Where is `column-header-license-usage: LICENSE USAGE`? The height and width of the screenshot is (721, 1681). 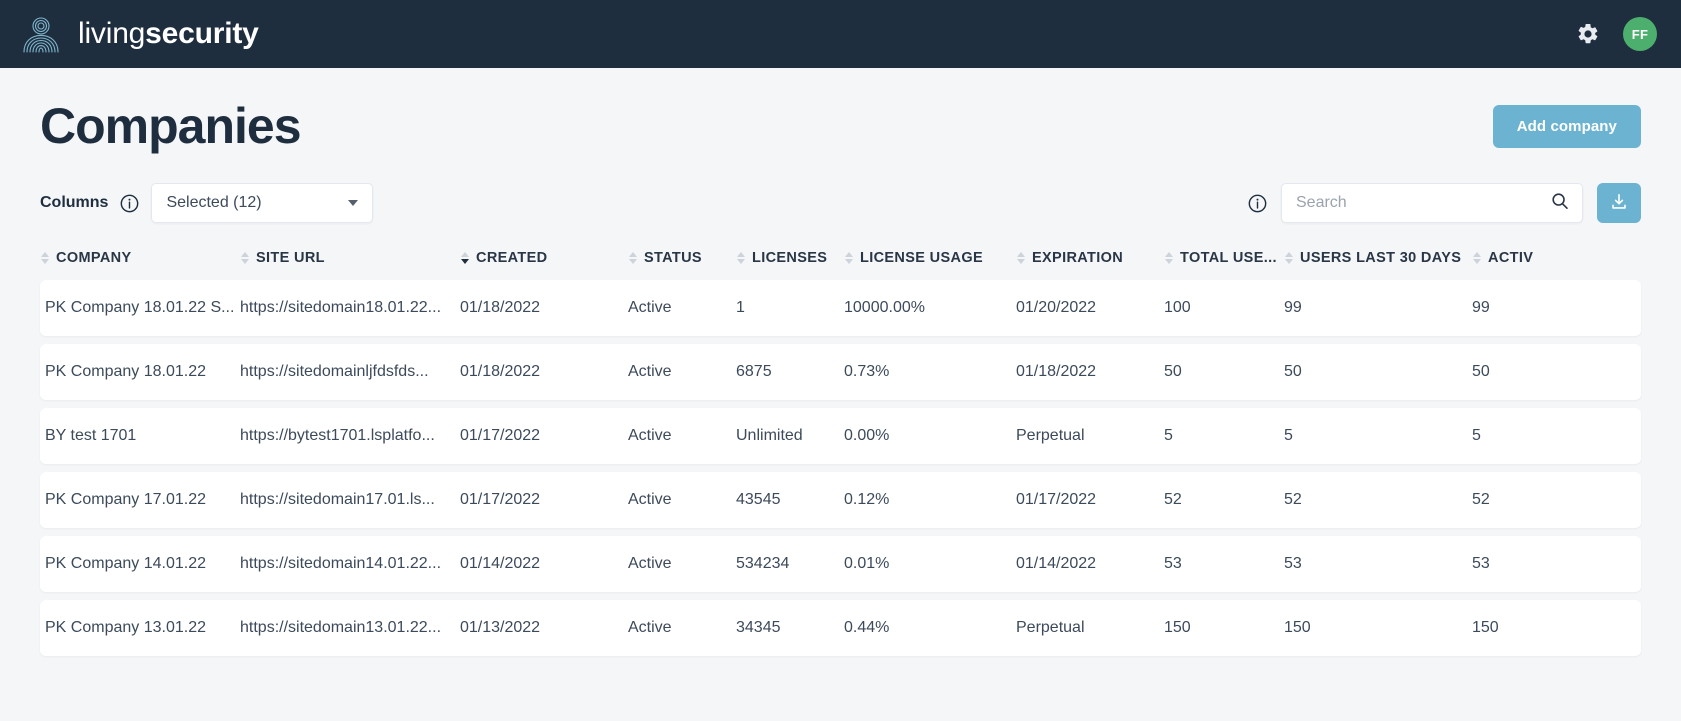 column-header-license-usage: LICENSE USAGE is located at coordinates (930, 258).